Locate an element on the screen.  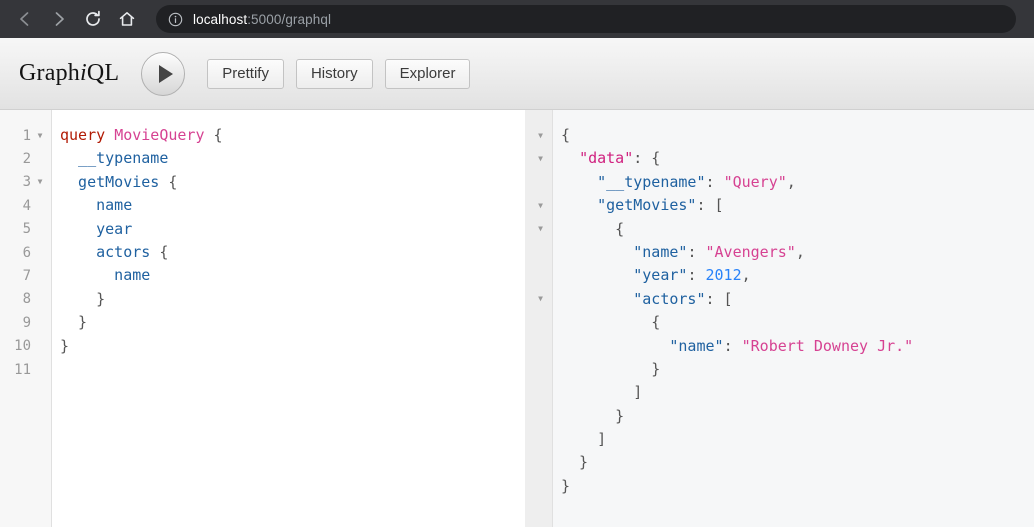
result-line: "name": "Robert Downey Jr." is located at coordinates (797, 346).